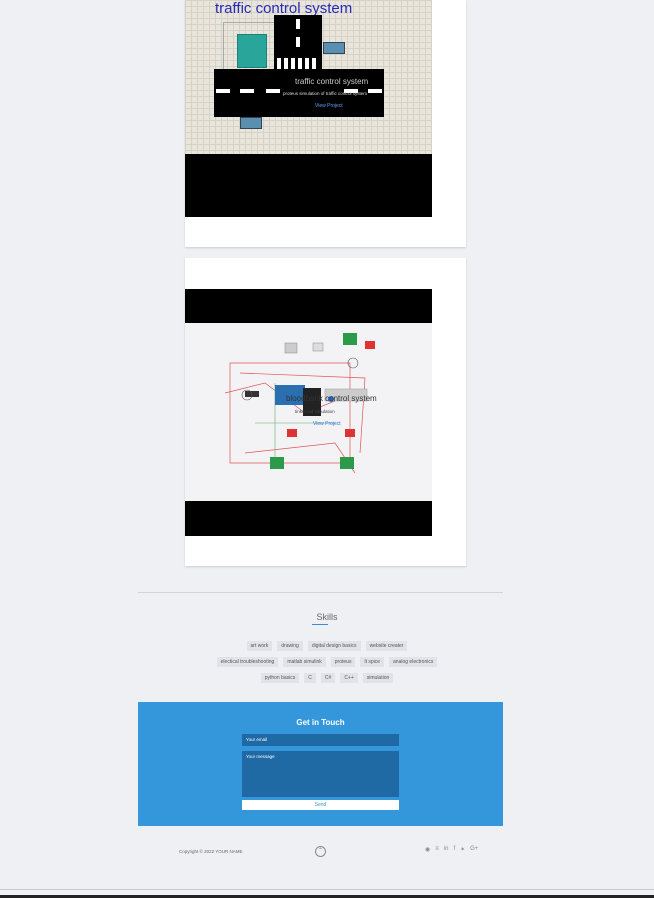 The height and width of the screenshot is (898, 654). Describe the element at coordinates (252, 51) in the screenshot. I see `arduino-board` at that location.